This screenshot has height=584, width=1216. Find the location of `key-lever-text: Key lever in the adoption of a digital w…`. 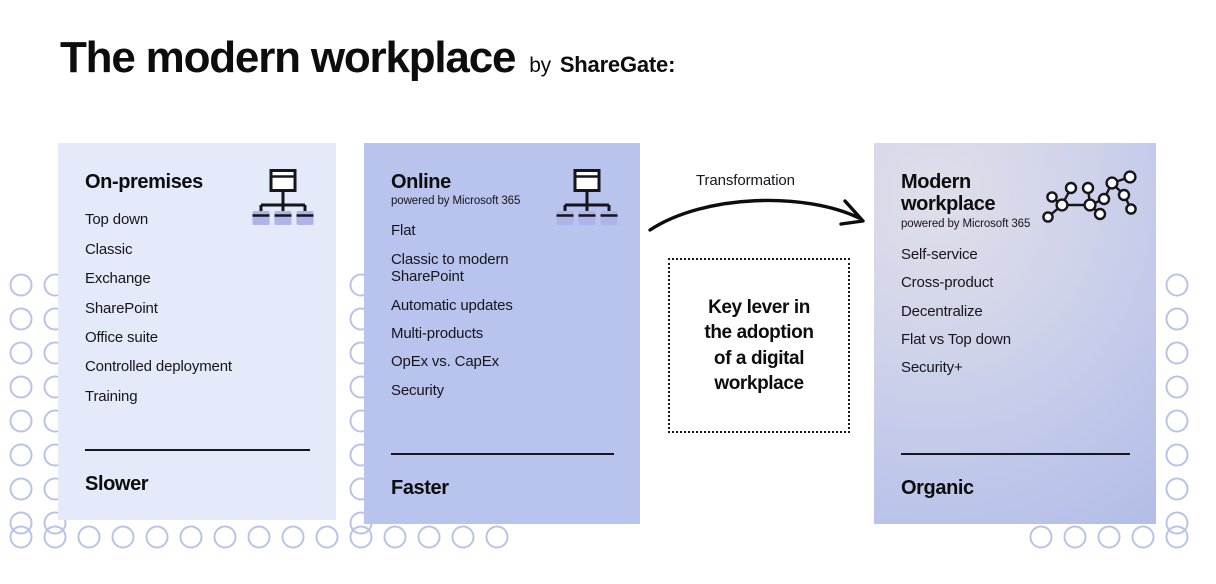

key-lever-text: Key lever in the adoption of a digital w… is located at coordinates (759, 345).